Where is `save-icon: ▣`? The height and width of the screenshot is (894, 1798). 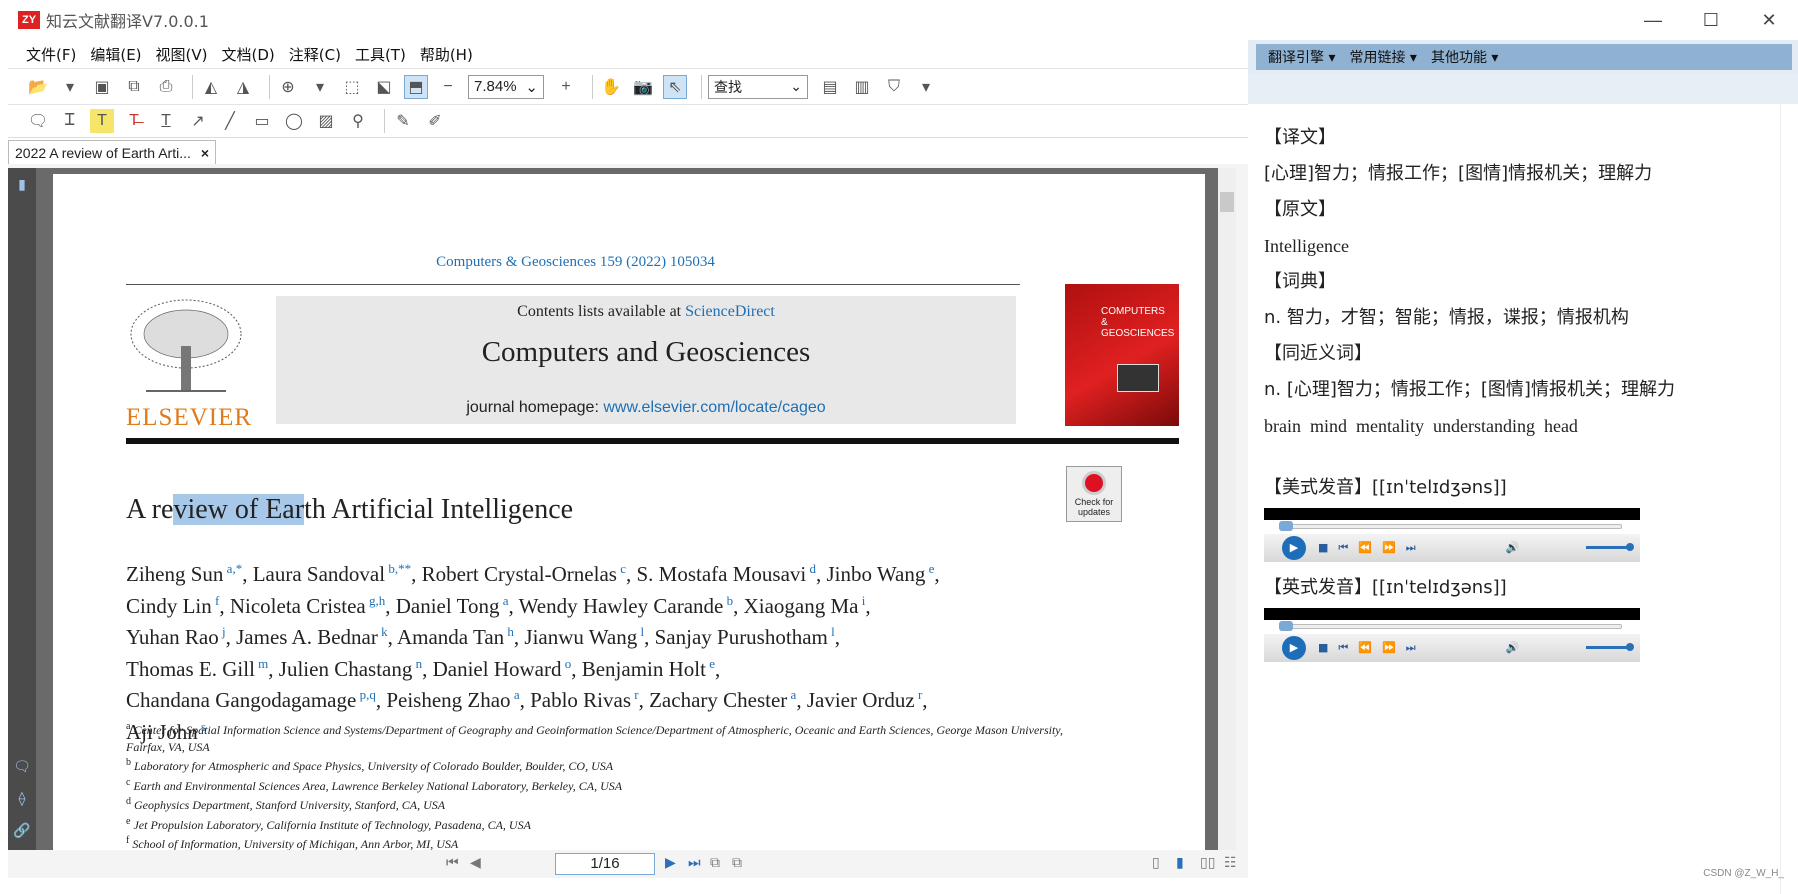
save-icon: ▣ is located at coordinates (102, 87).